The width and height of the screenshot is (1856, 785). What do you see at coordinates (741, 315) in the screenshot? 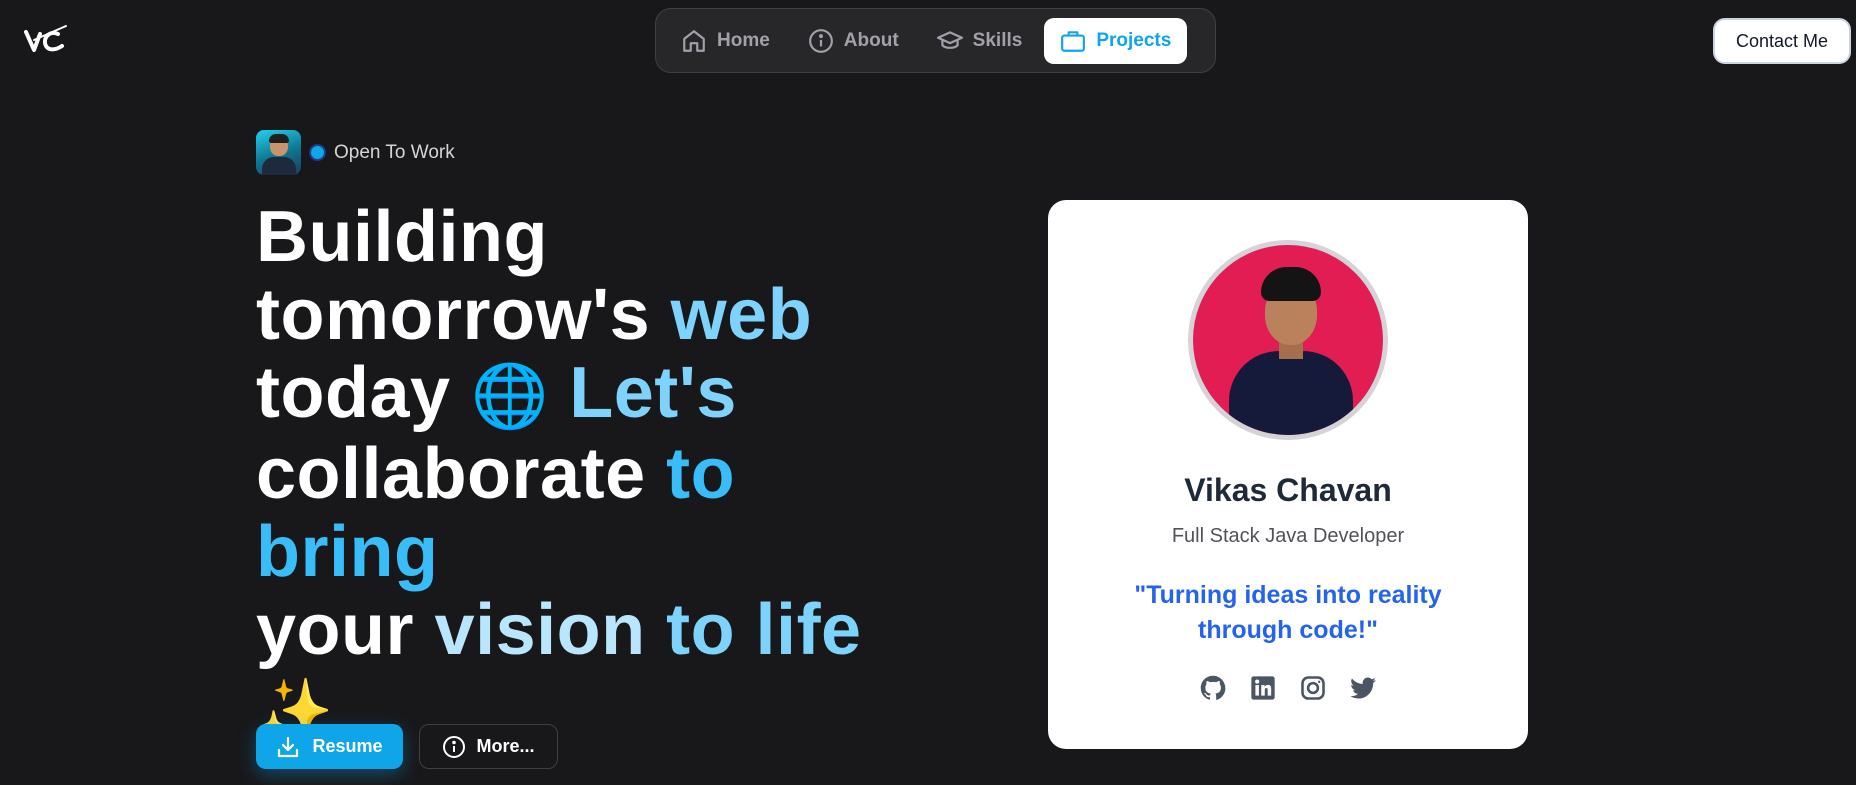
I see `headline-part: web` at bounding box center [741, 315].